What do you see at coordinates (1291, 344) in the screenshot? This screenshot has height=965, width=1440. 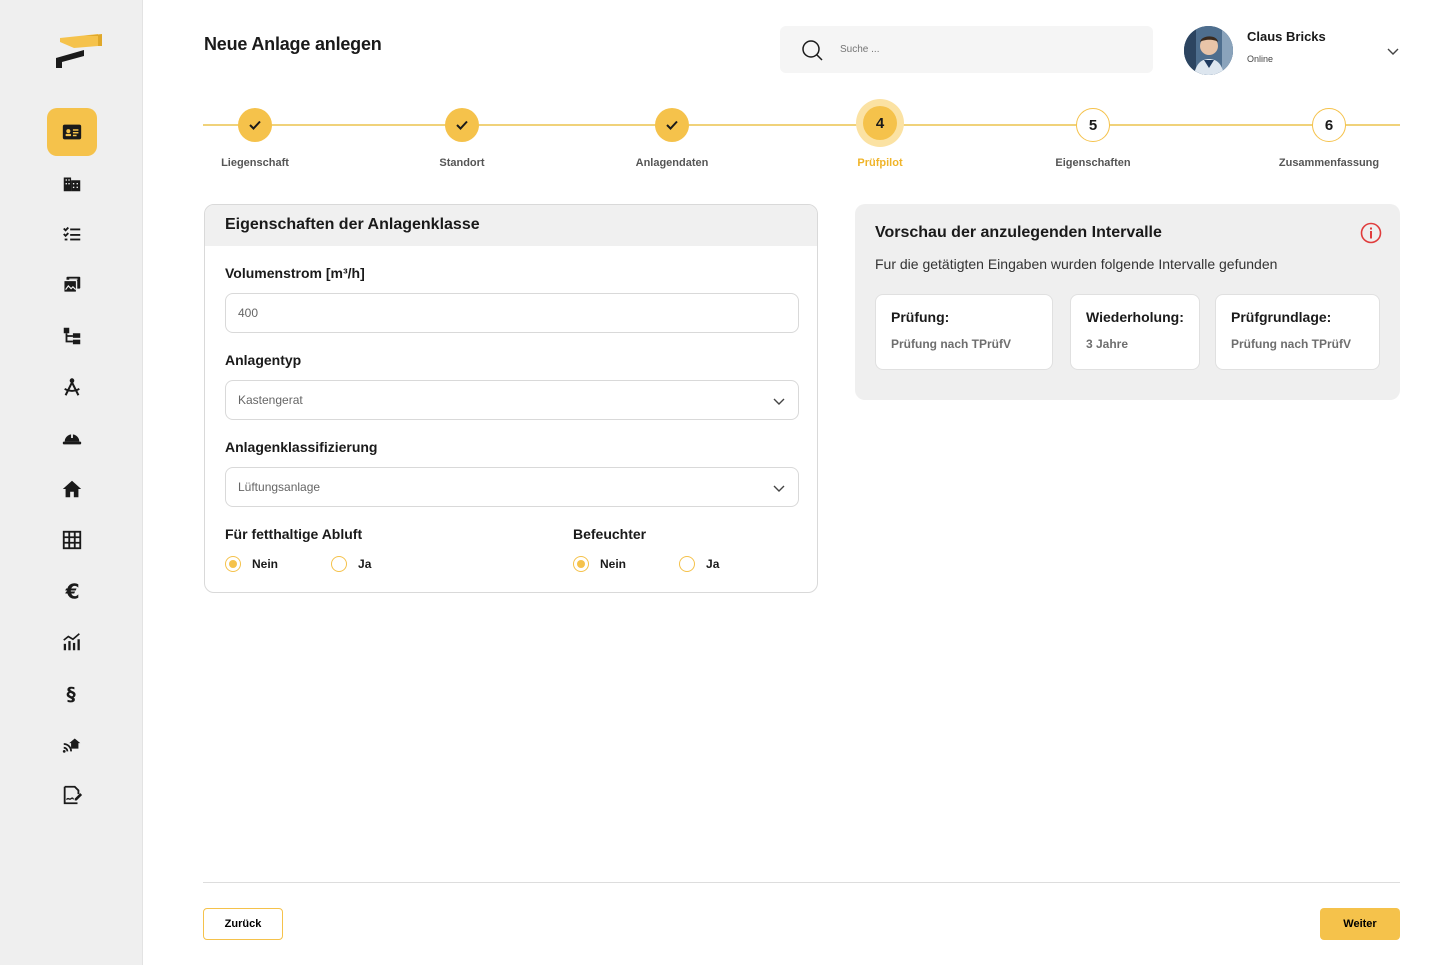 I see `tile-value: Prüfung nach TPrüfV` at bounding box center [1291, 344].